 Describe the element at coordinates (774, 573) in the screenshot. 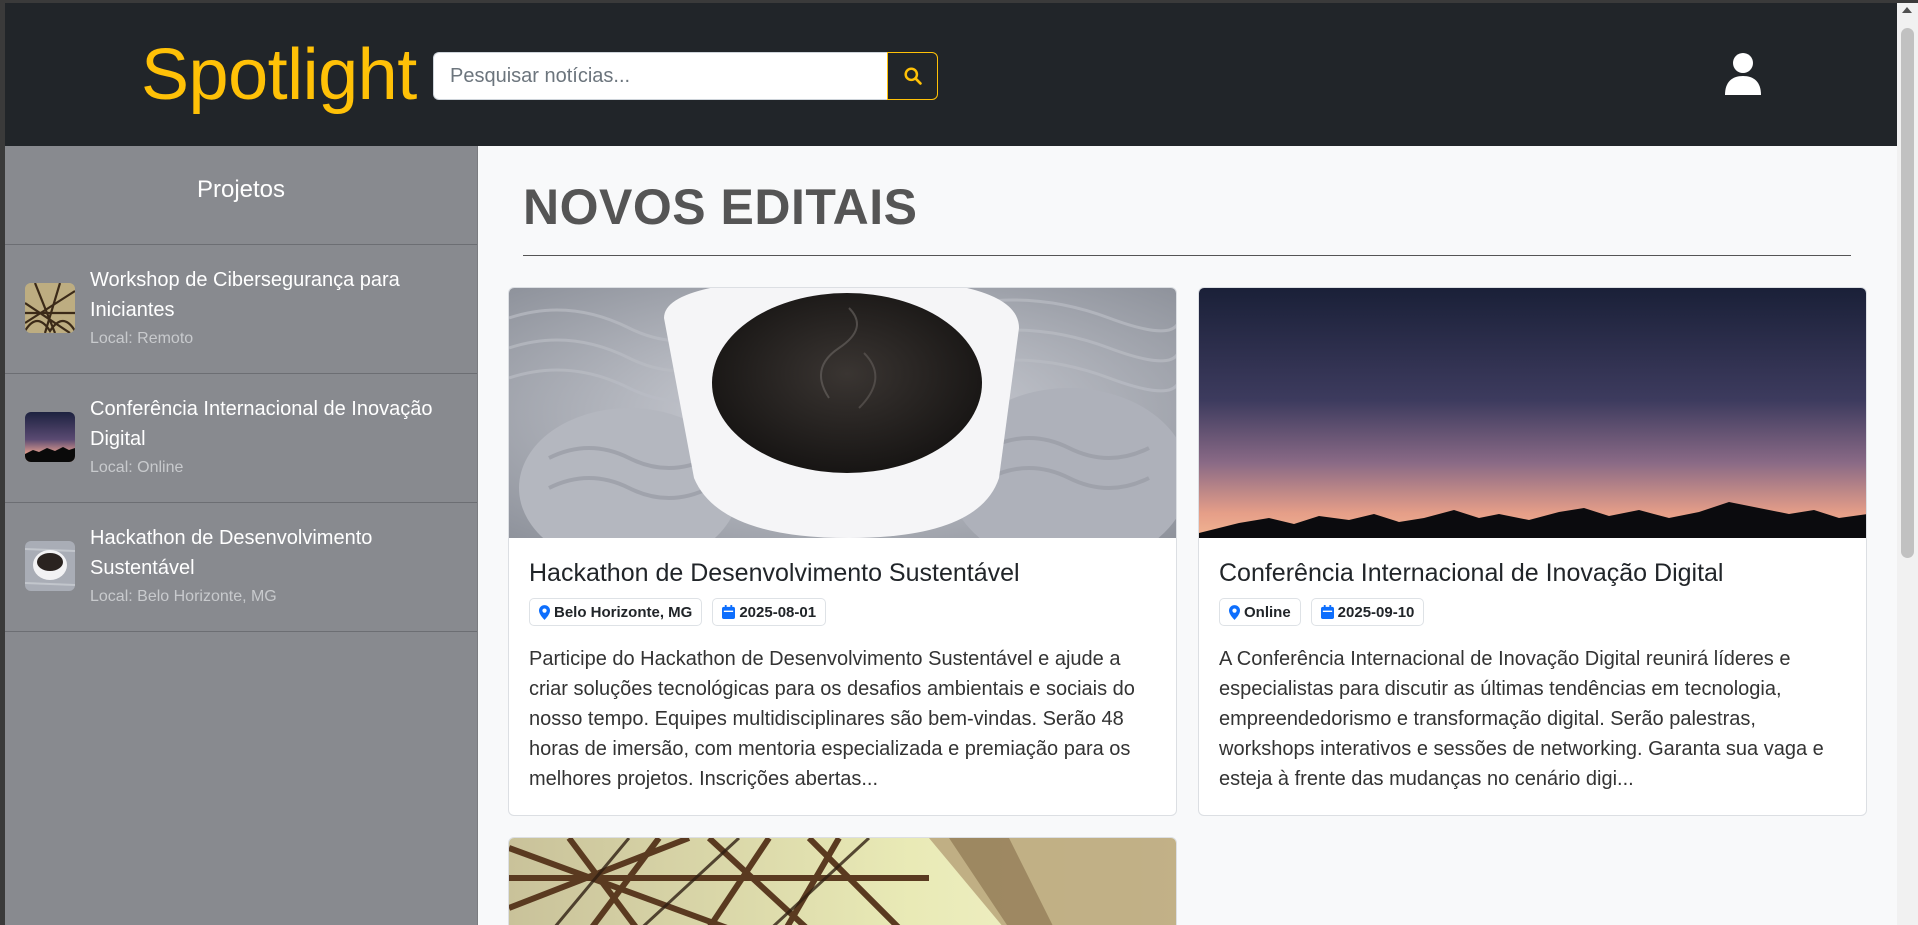

I see `card-title: Hackathon de Desenvolvimento Sustentável` at that location.